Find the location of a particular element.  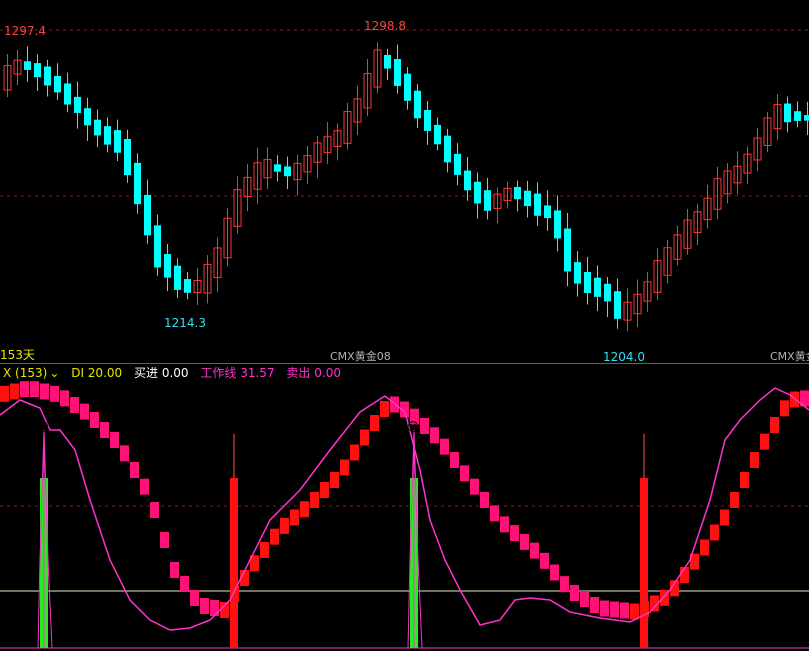

sell-value: 0.00 is located at coordinates (327, 373).